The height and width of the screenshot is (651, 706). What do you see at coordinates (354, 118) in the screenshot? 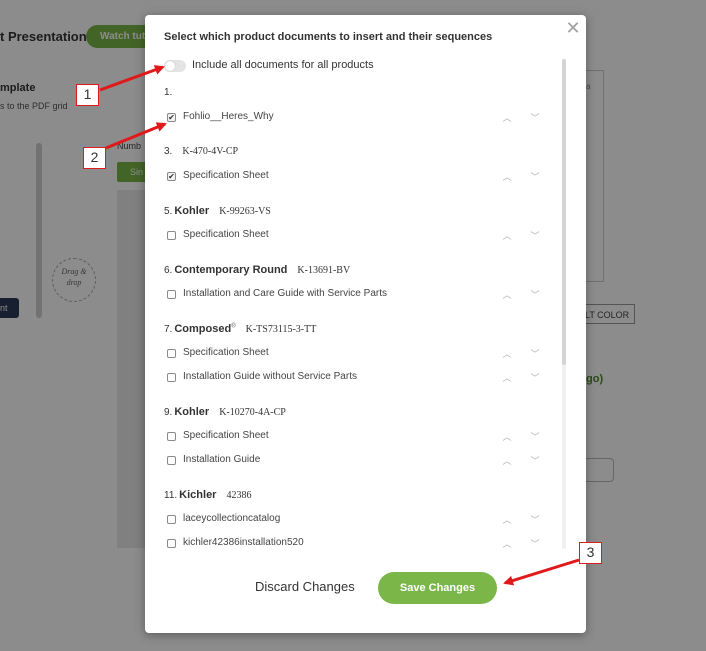
I see `document-row: ✔ Fohlio__Heres_Why ︿ ﹀` at bounding box center [354, 118].